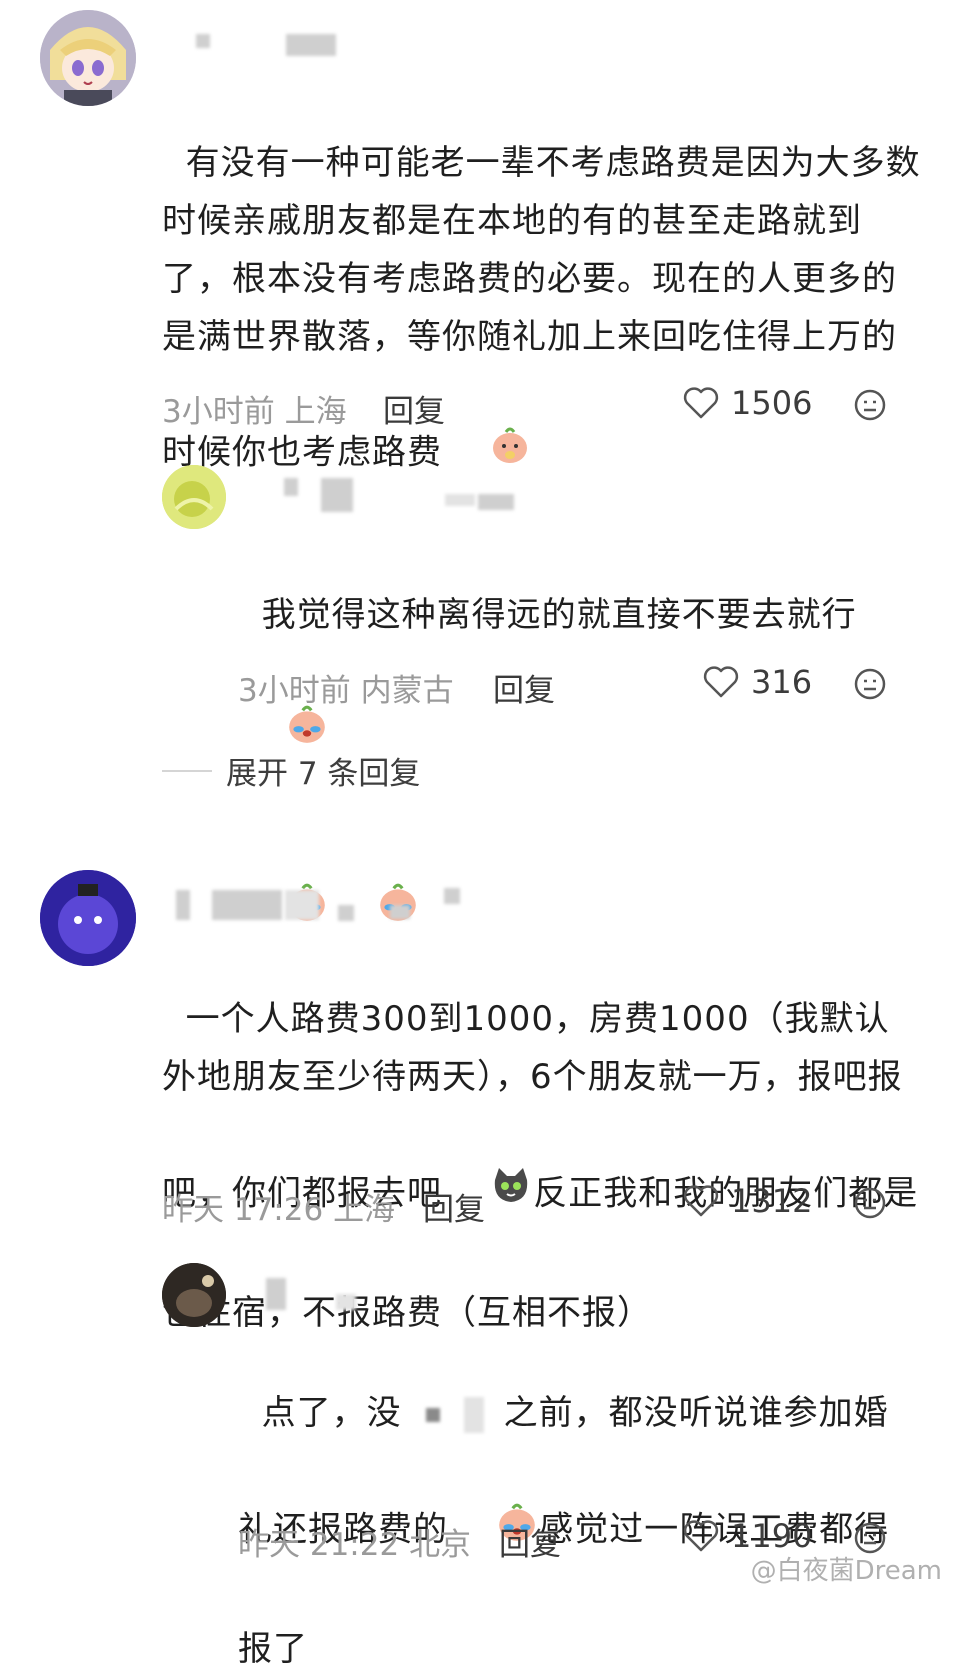  What do you see at coordinates (782, 682) in the screenshot?
I see `like-count: 316` at bounding box center [782, 682].